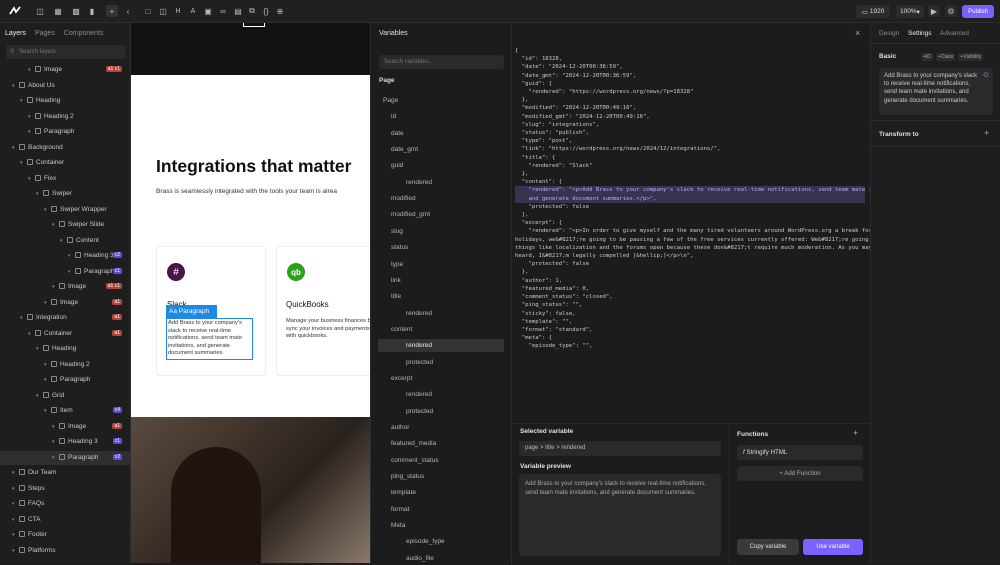  I want to click on layer-row: ▾ Paragraph c1, so click(65, 272).